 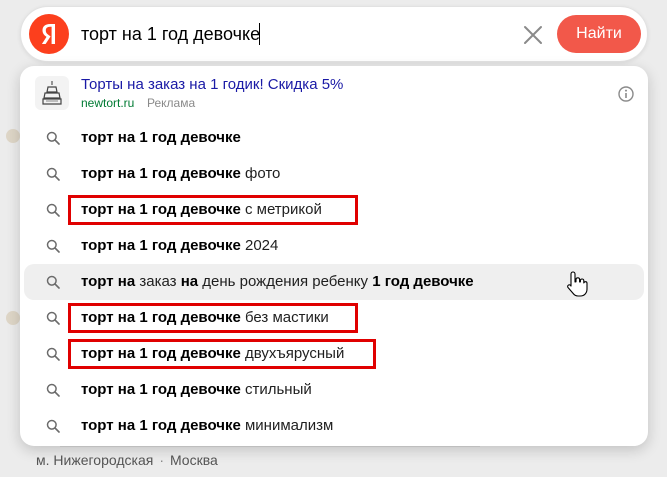 I want to click on suggest-text: торт на 1 год девочке минимализм, so click(x=207, y=425).